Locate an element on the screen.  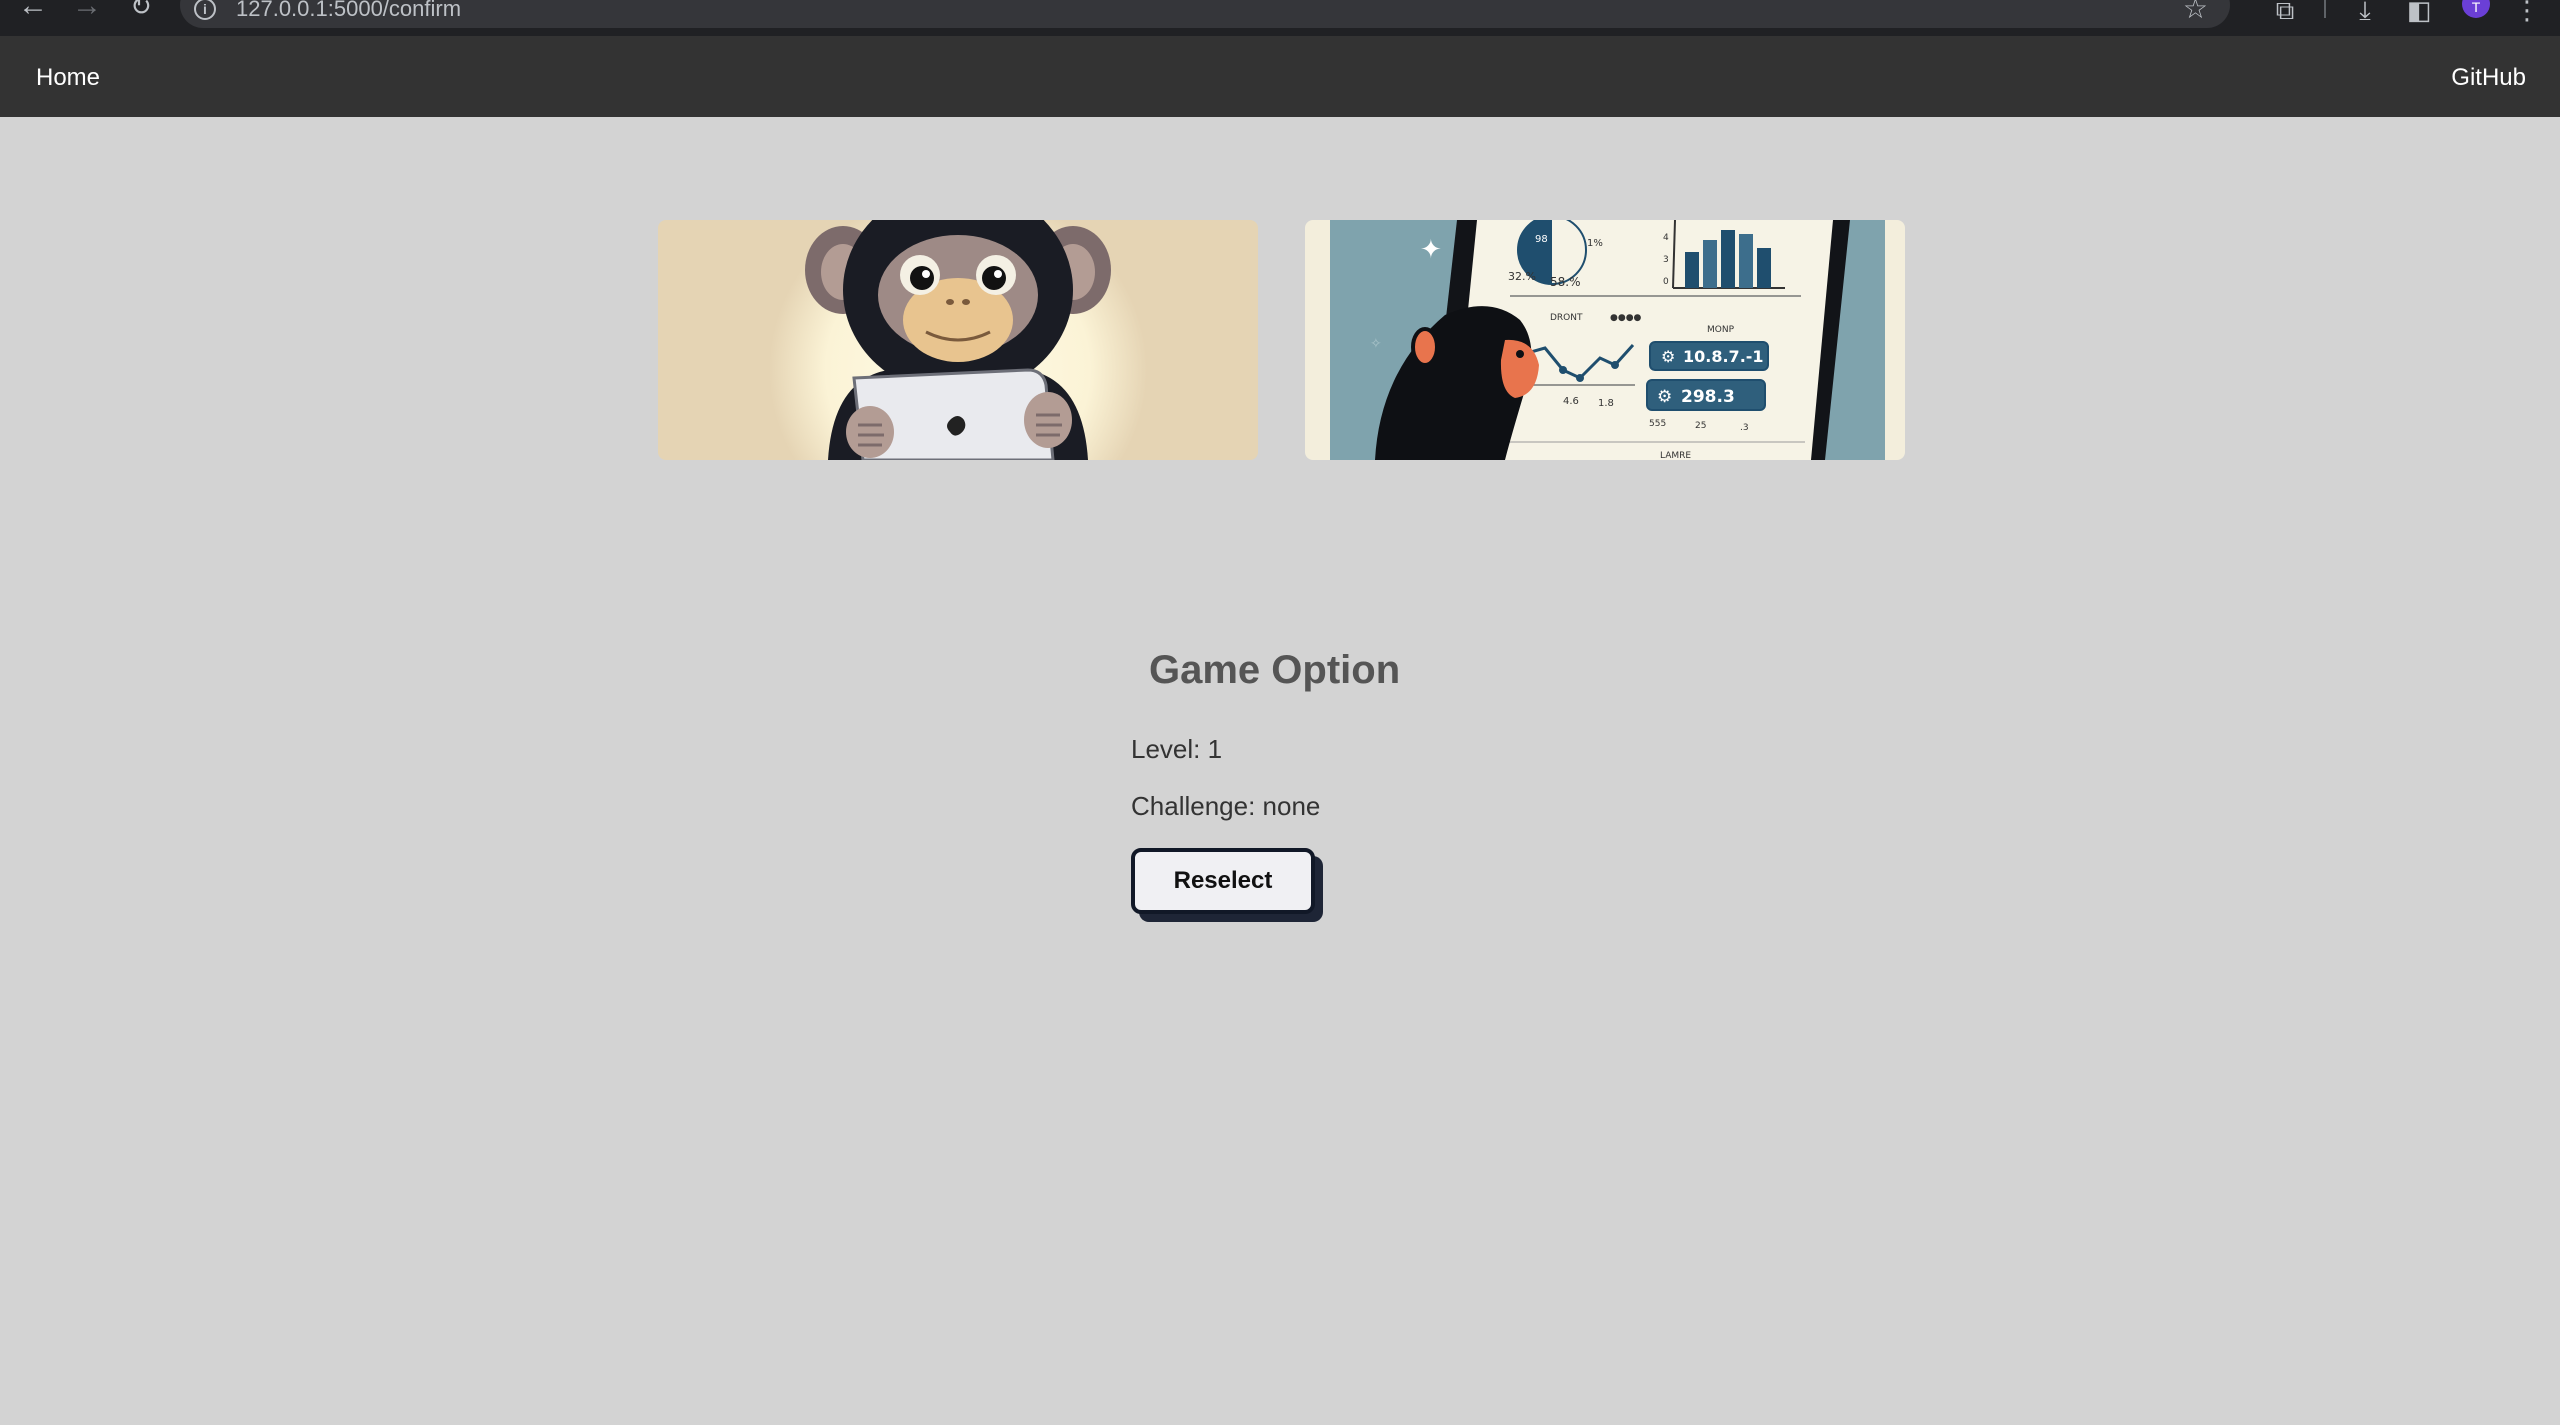
svg-text: DRONT is located at coordinates (1566, 318).